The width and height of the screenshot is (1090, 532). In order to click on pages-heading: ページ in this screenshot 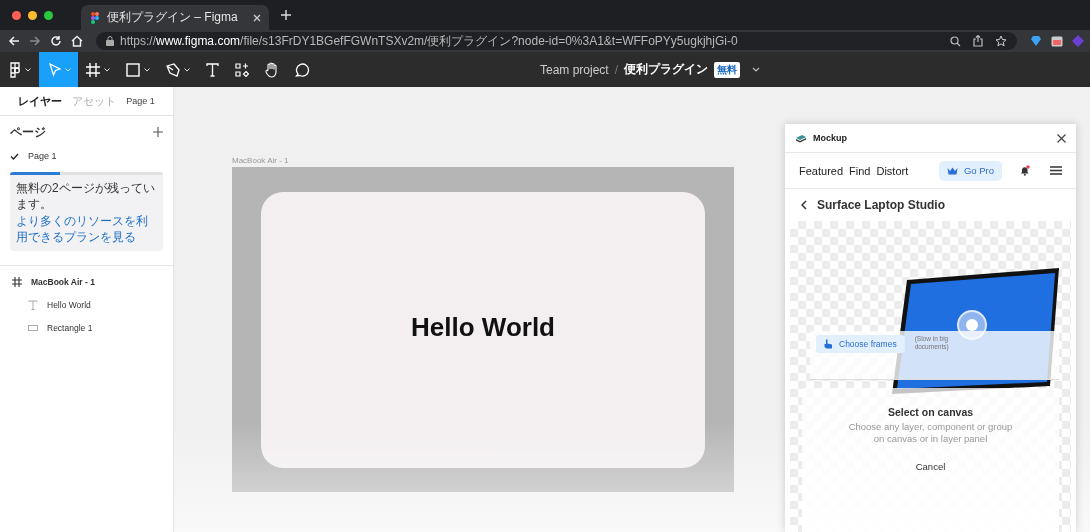, I will do `click(28, 132)`.